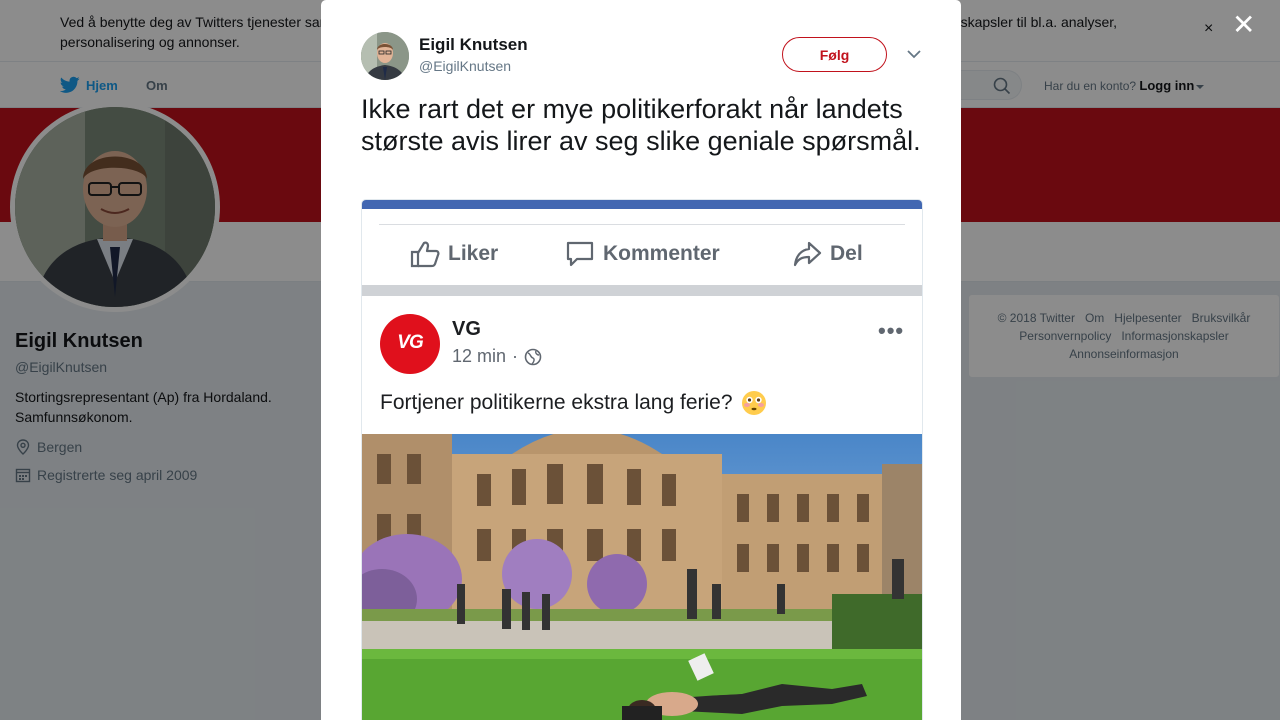 The height and width of the screenshot is (720, 1280). Describe the element at coordinates (473, 253) in the screenshot. I see `like-label: Liker` at that location.